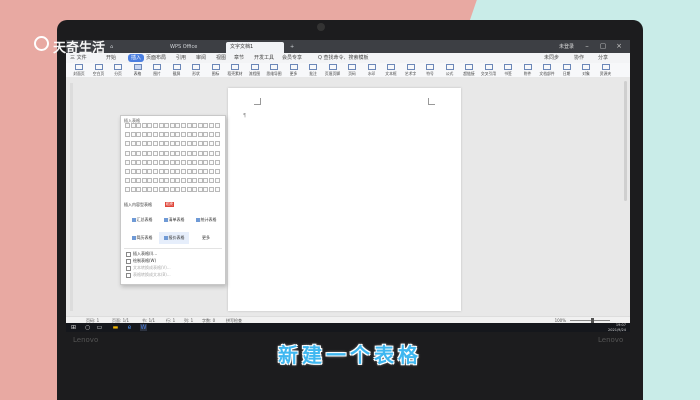  I want to click on minimize-button: –, so click(587, 46).